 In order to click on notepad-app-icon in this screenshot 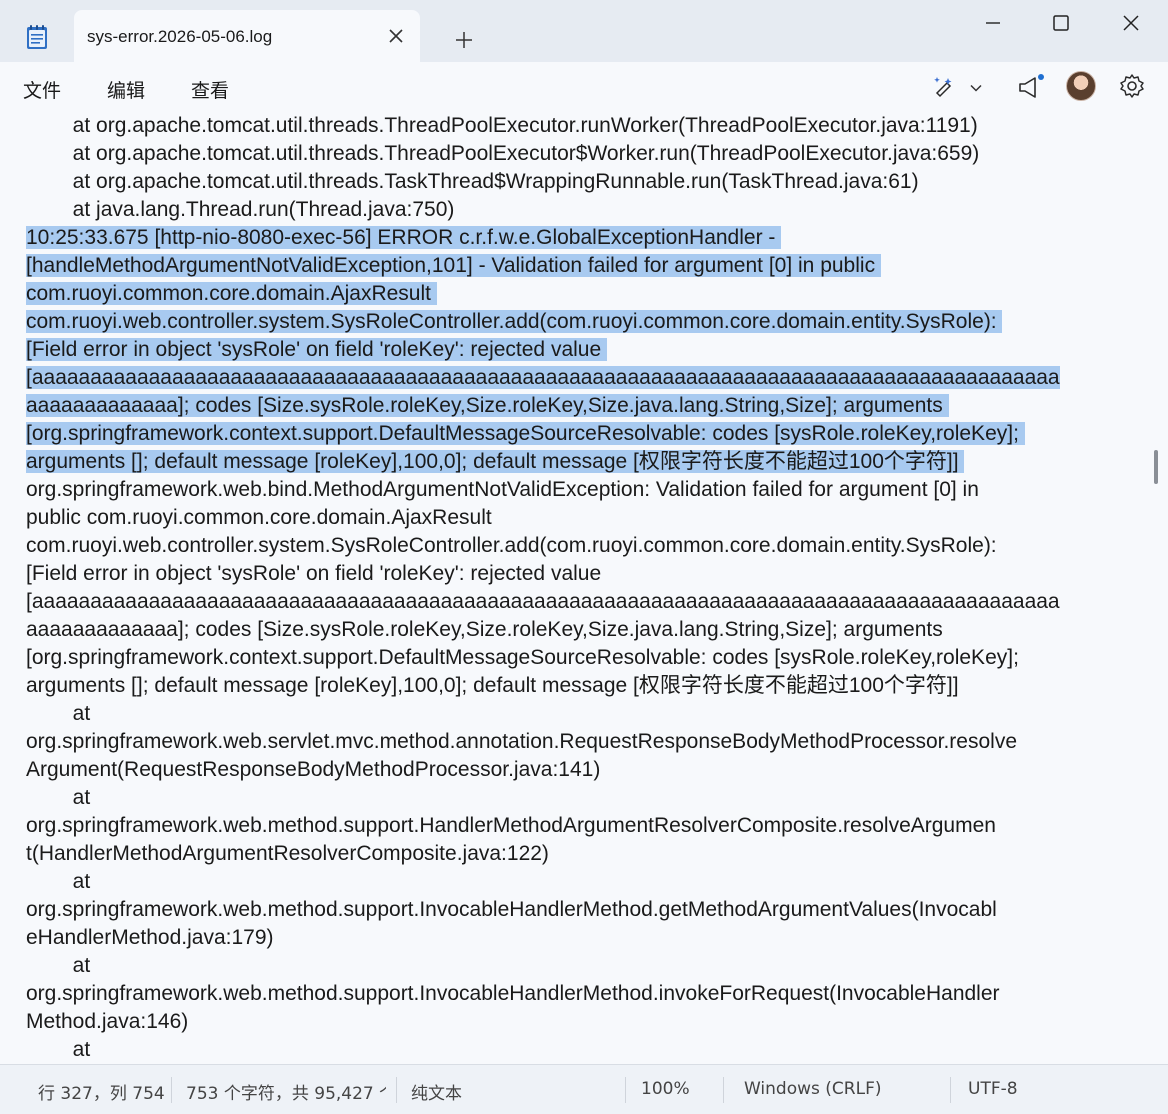, I will do `click(37, 37)`.